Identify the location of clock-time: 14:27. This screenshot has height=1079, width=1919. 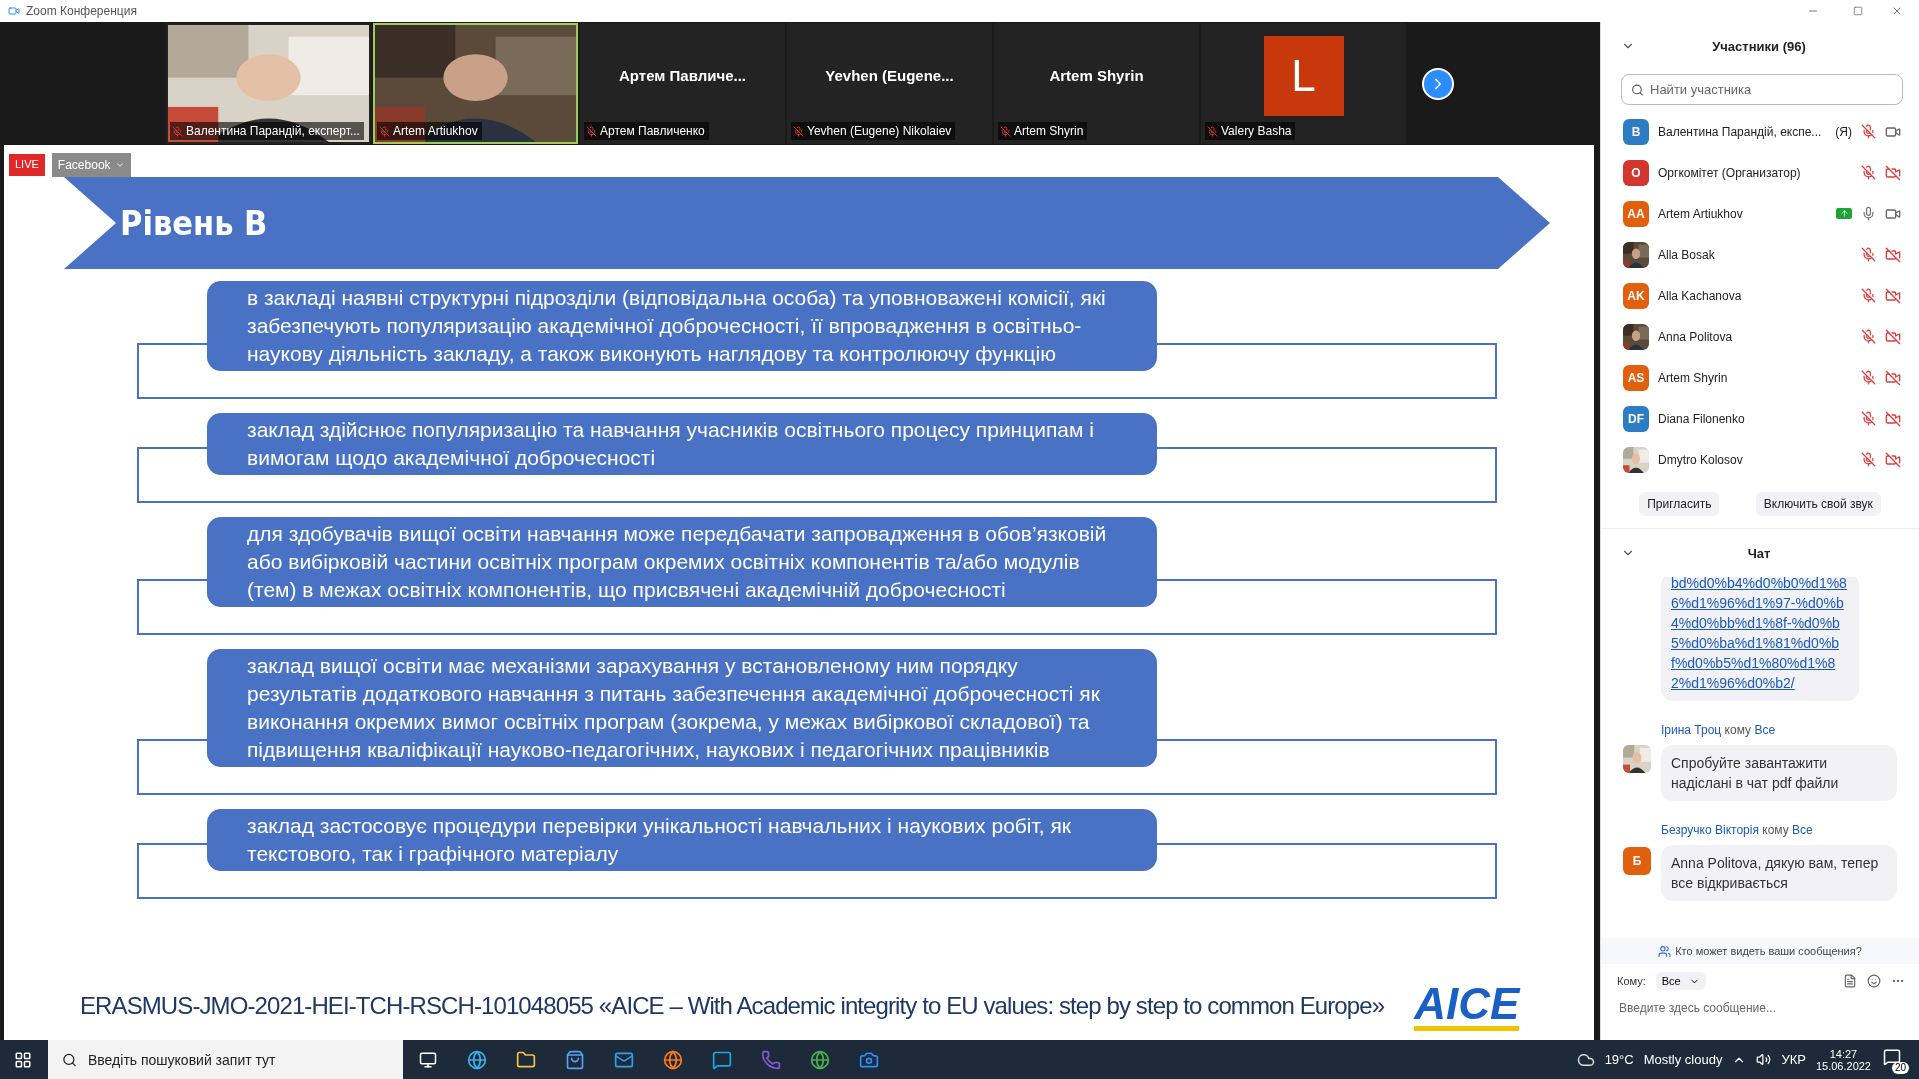
(1843, 1053).